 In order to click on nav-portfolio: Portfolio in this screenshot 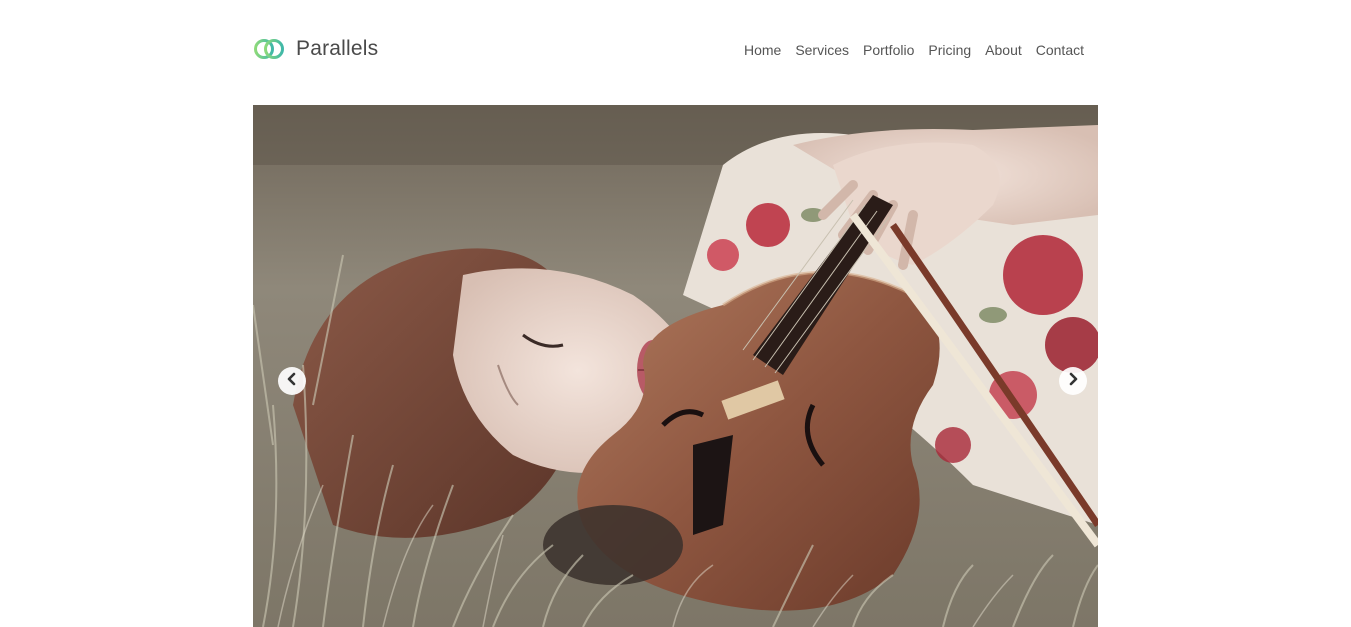, I will do `click(888, 50)`.